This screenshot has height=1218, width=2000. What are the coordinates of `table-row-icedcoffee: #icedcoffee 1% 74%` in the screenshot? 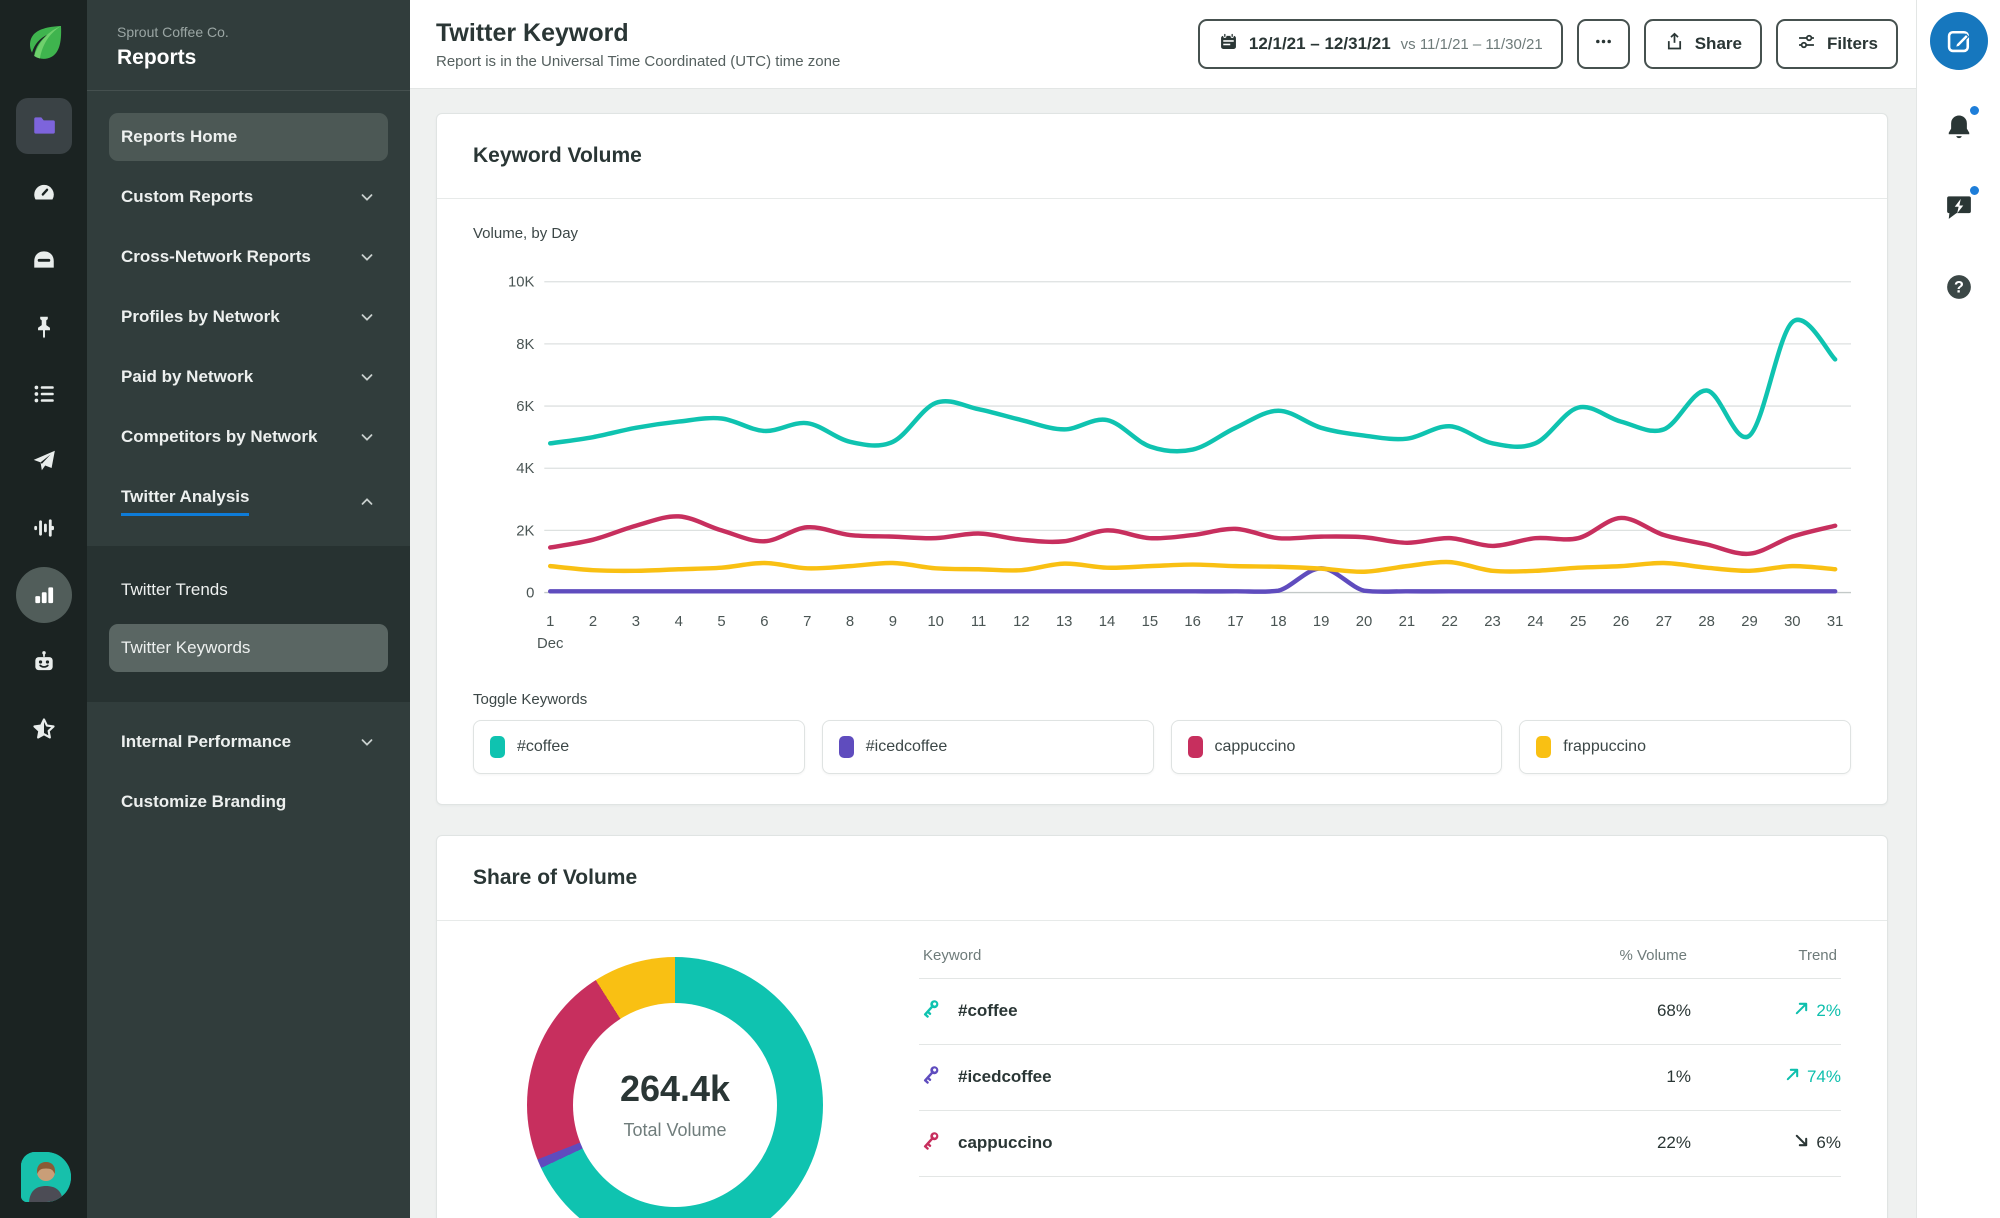 It's located at (1380, 1078).